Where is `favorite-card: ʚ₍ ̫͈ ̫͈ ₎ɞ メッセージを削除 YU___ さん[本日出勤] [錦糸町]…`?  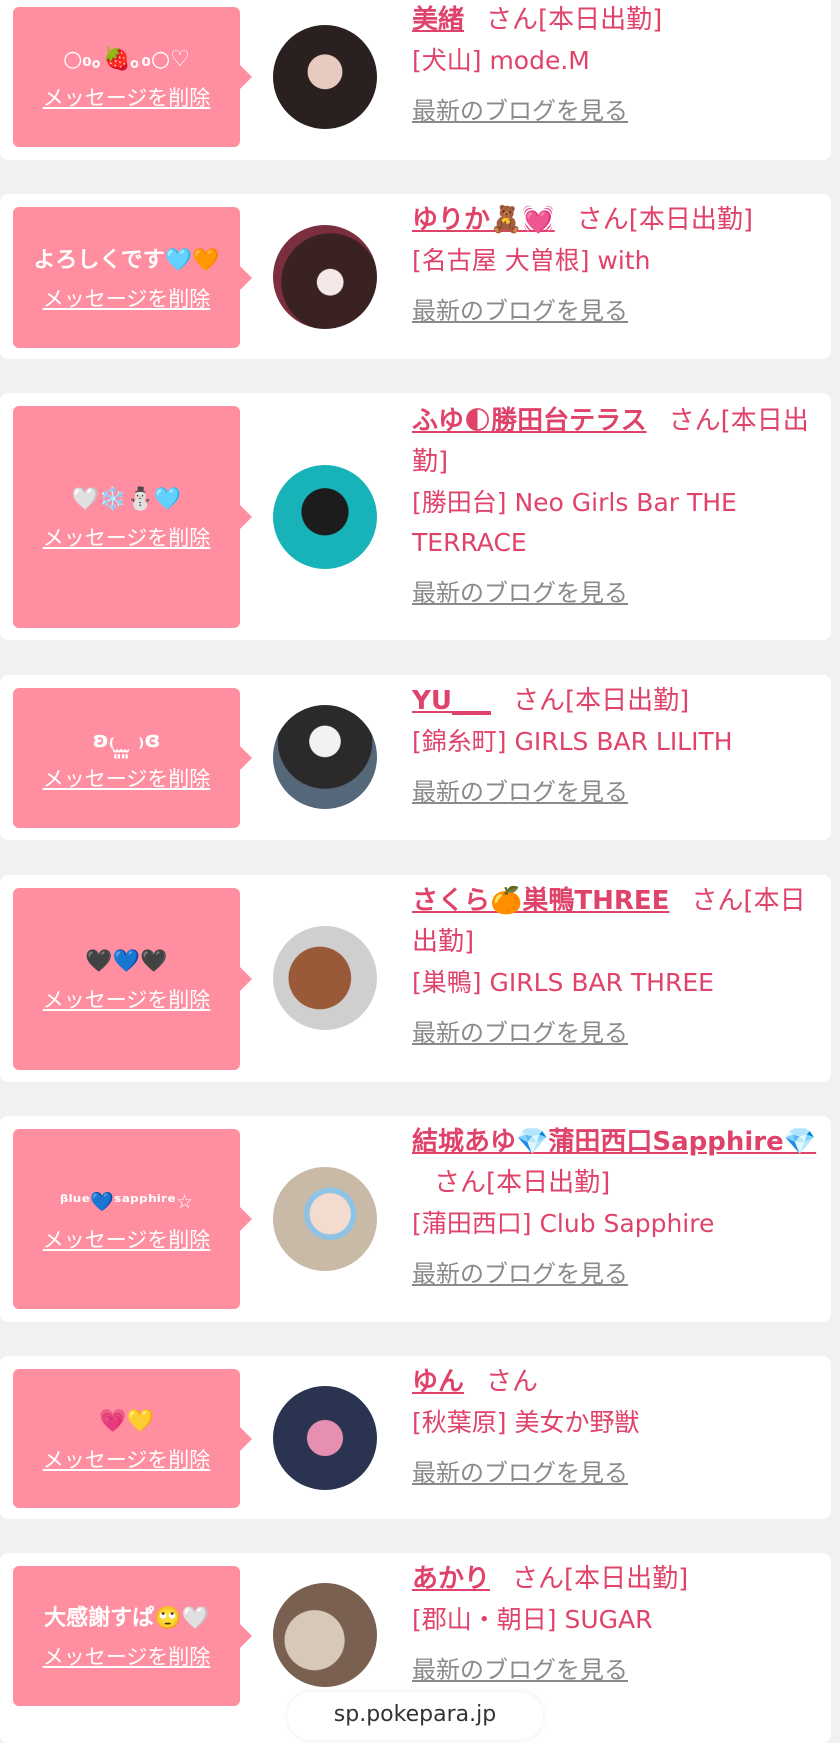 favorite-card: ʚ₍ ̫͈ ̫͈ ₎ɞ メッセージを削除 YU___ さん[本日出勤] [錦糸町]… is located at coordinates (415, 757).